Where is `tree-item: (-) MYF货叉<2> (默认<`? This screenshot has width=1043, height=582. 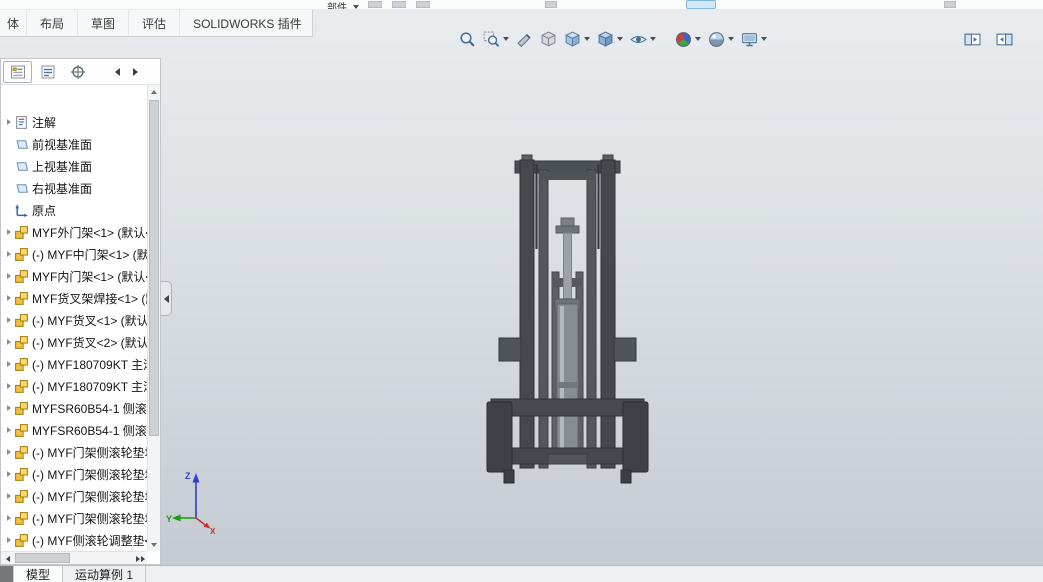 tree-item: (-) MYF货叉<2> (默认< is located at coordinates (74, 342).